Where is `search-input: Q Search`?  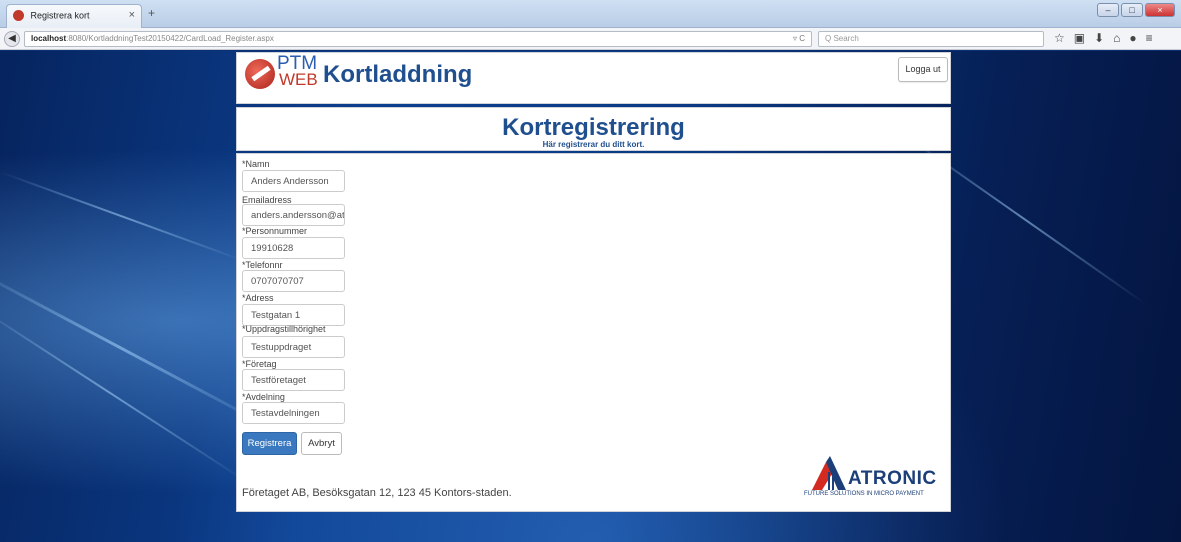
search-input: Q Search is located at coordinates (931, 39).